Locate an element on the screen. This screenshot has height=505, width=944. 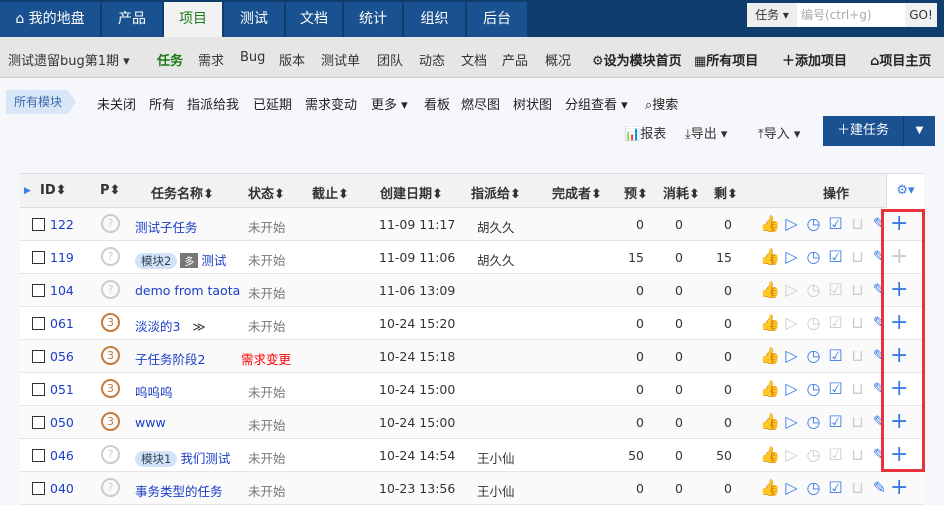
table-row: 046? 模块1 我们测试 未开始 10-24 14:54 王小仙 50 0 50 👍 ▷ ◷ ☑ ⊔ ✎ + is located at coordinates (472, 455).